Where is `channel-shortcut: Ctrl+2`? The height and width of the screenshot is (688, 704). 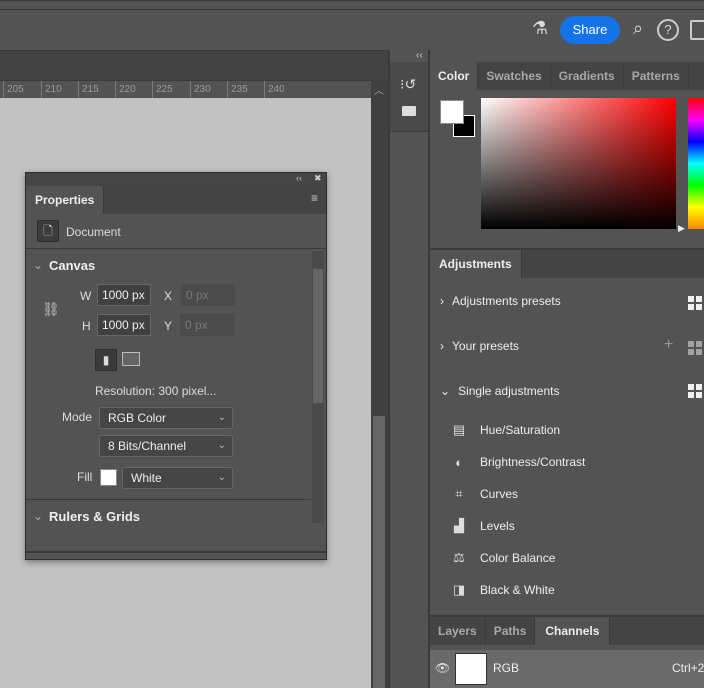 channel-shortcut: Ctrl+2 is located at coordinates (688, 668).